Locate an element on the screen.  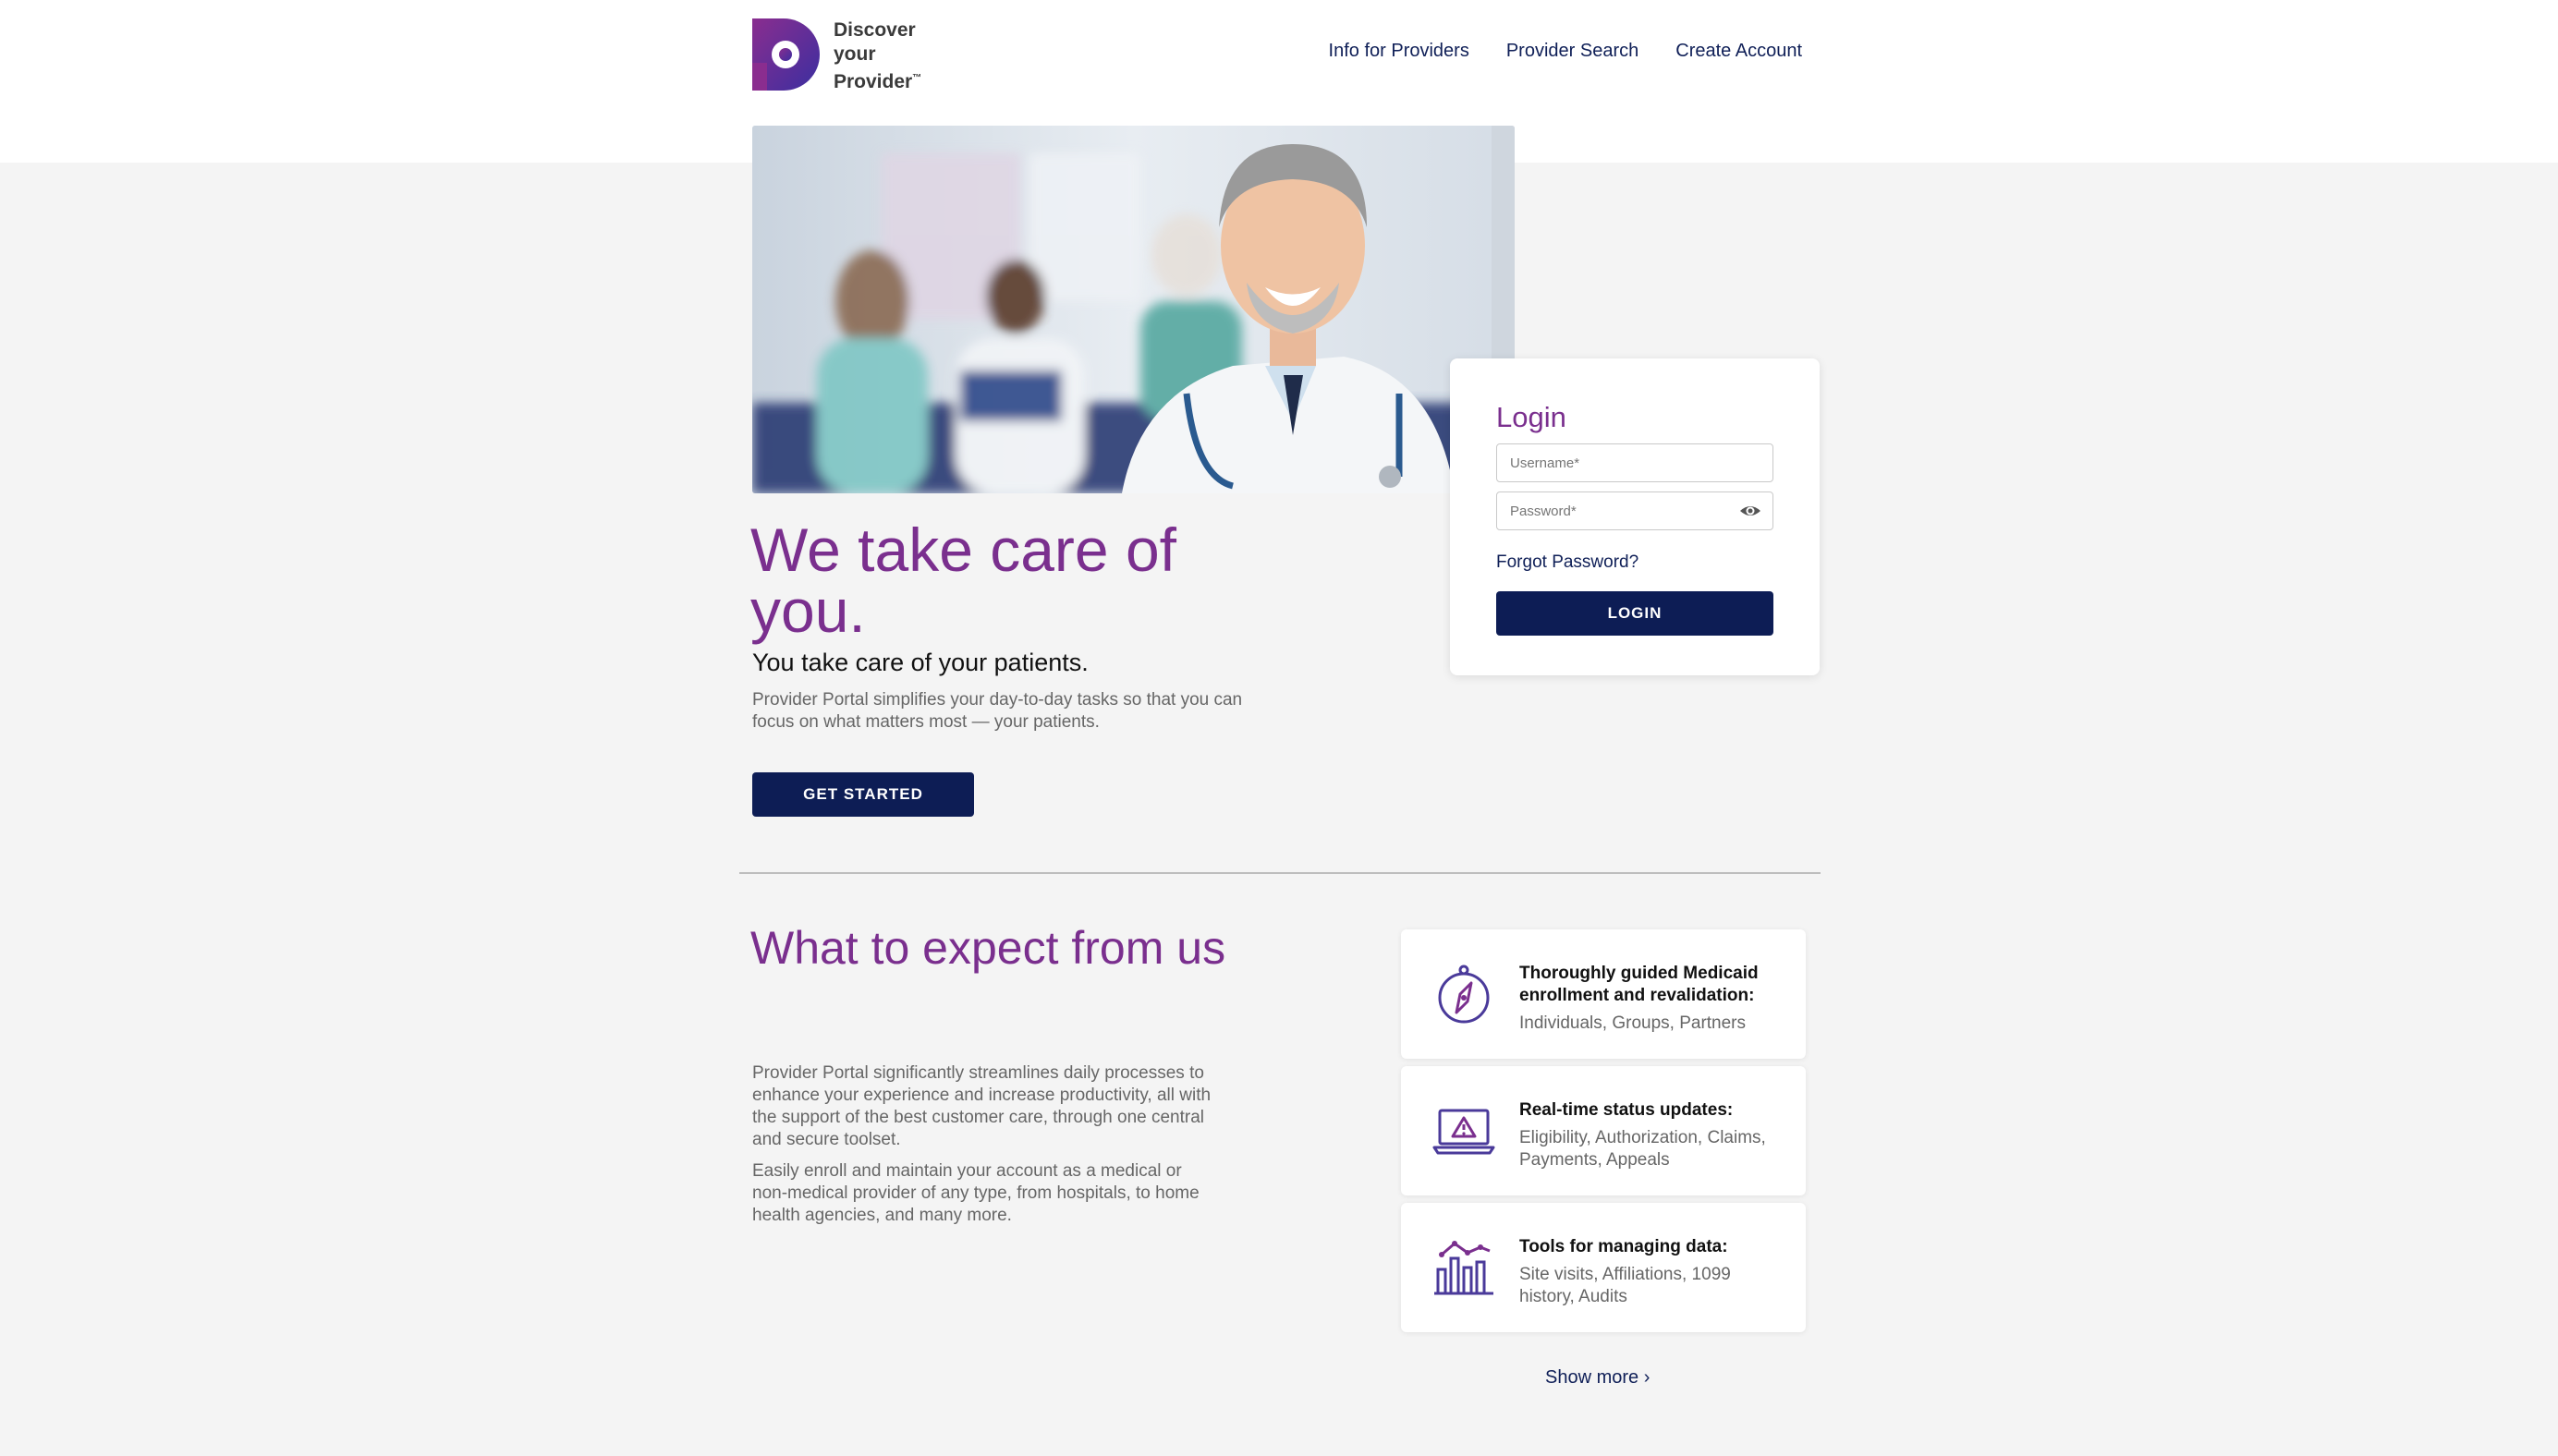
username-input is located at coordinates (1634, 462).